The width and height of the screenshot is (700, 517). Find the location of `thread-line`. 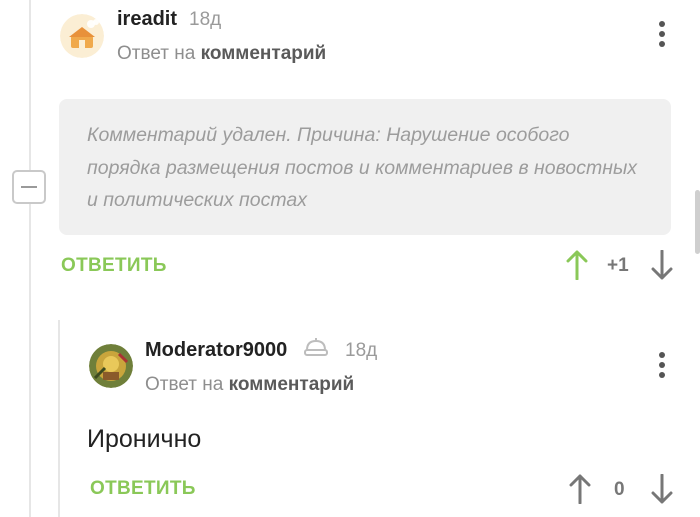

thread-line is located at coordinates (30, 258).